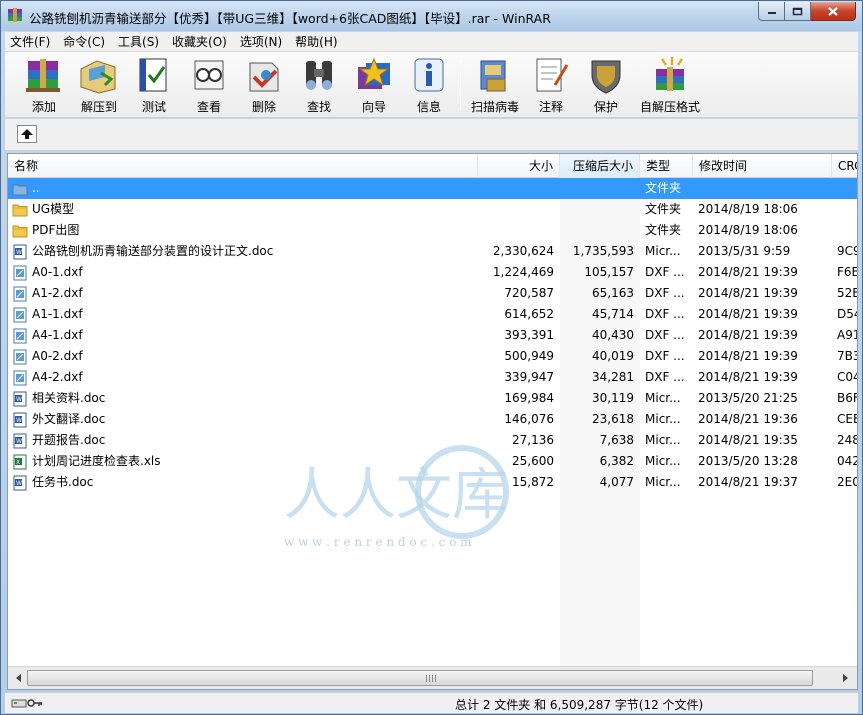  I want to click on scan-virus-button: 扫描病毒, so click(495, 85).